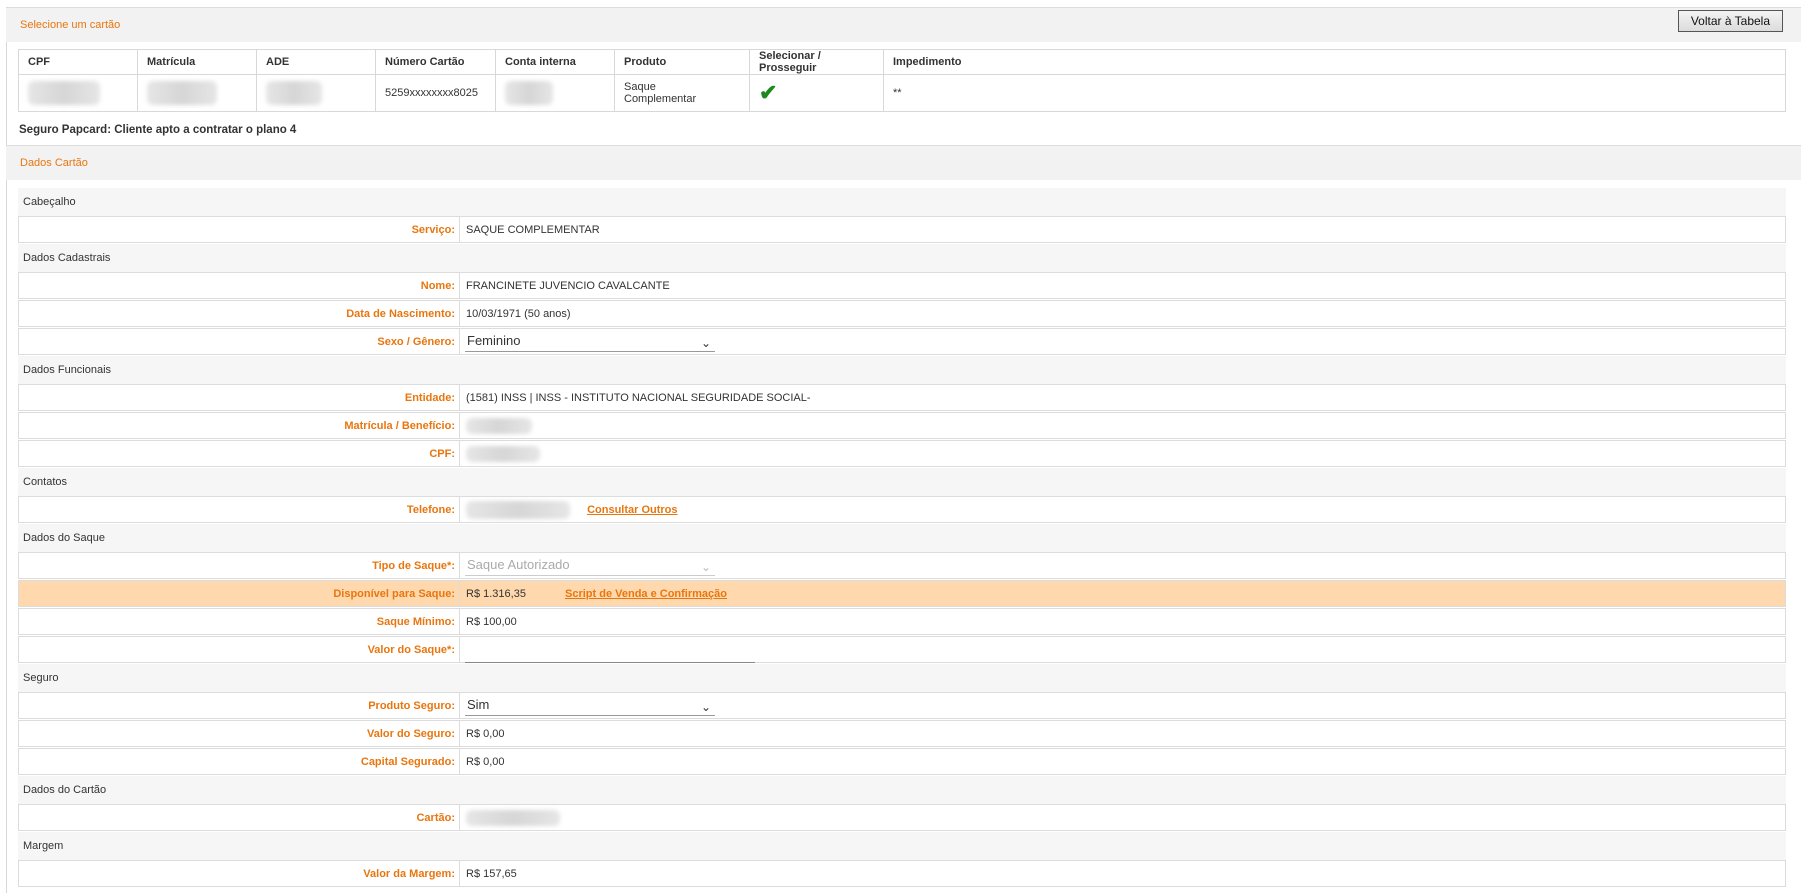  I want to click on back-to-table-button: Voltar à Tabela, so click(1730, 21).